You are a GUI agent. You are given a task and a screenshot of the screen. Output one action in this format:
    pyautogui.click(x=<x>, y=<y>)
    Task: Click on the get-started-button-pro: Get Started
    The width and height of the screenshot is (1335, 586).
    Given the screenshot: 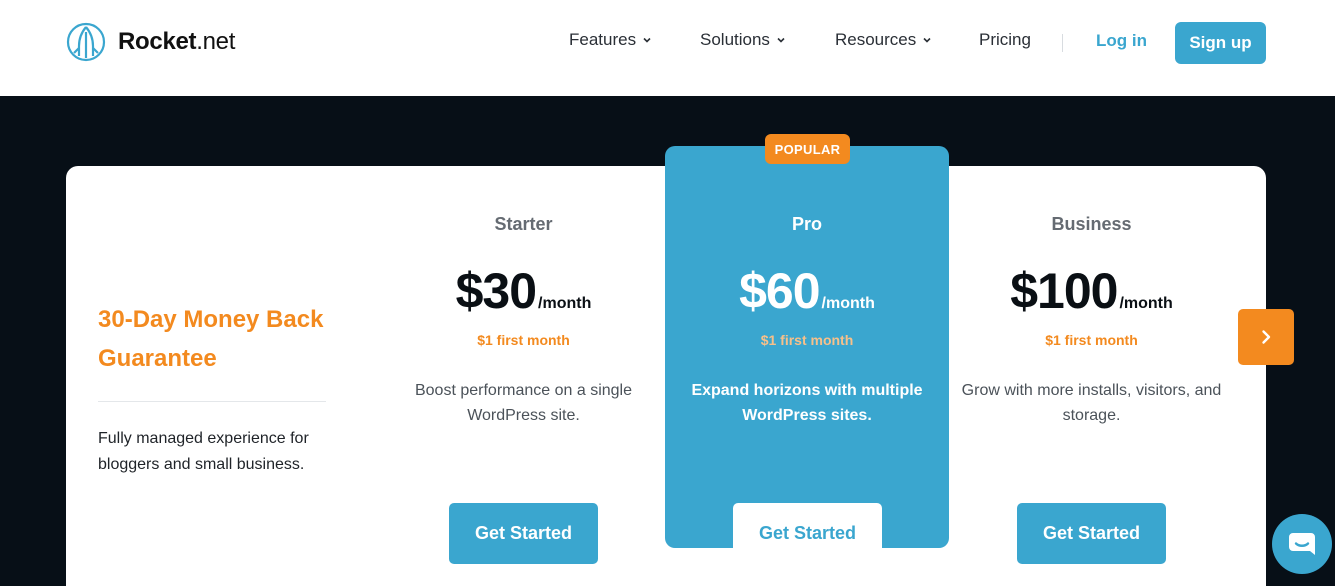 What is the action you would take?
    pyautogui.click(x=807, y=533)
    